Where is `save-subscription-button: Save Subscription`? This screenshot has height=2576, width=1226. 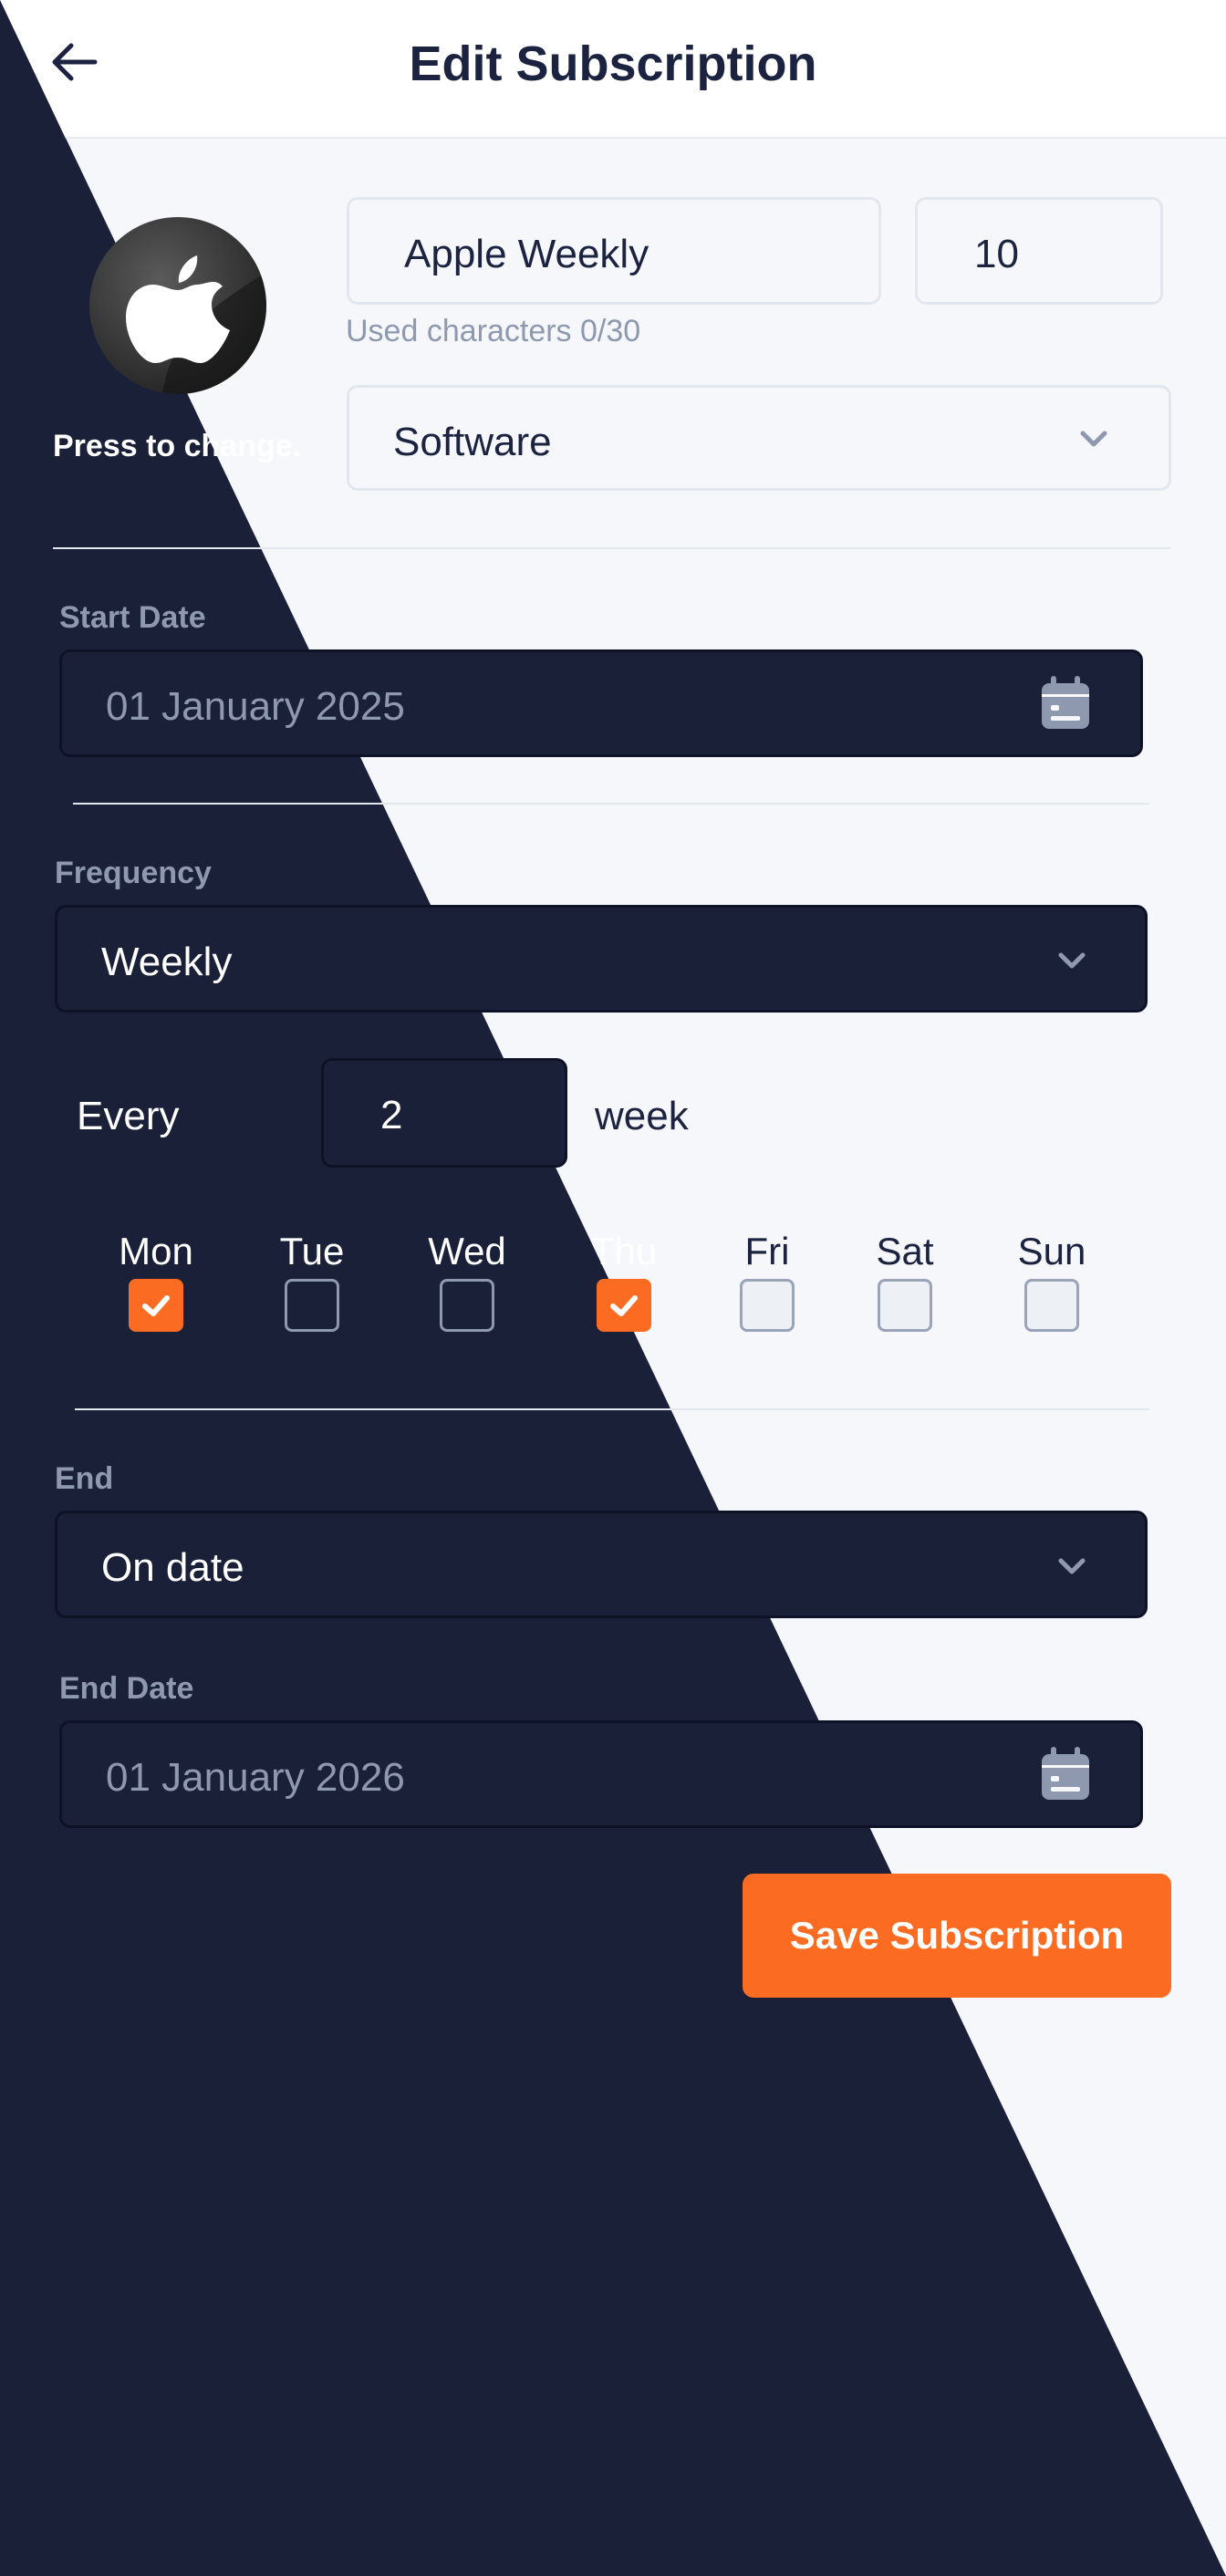 save-subscription-button: Save Subscription is located at coordinates (957, 1936).